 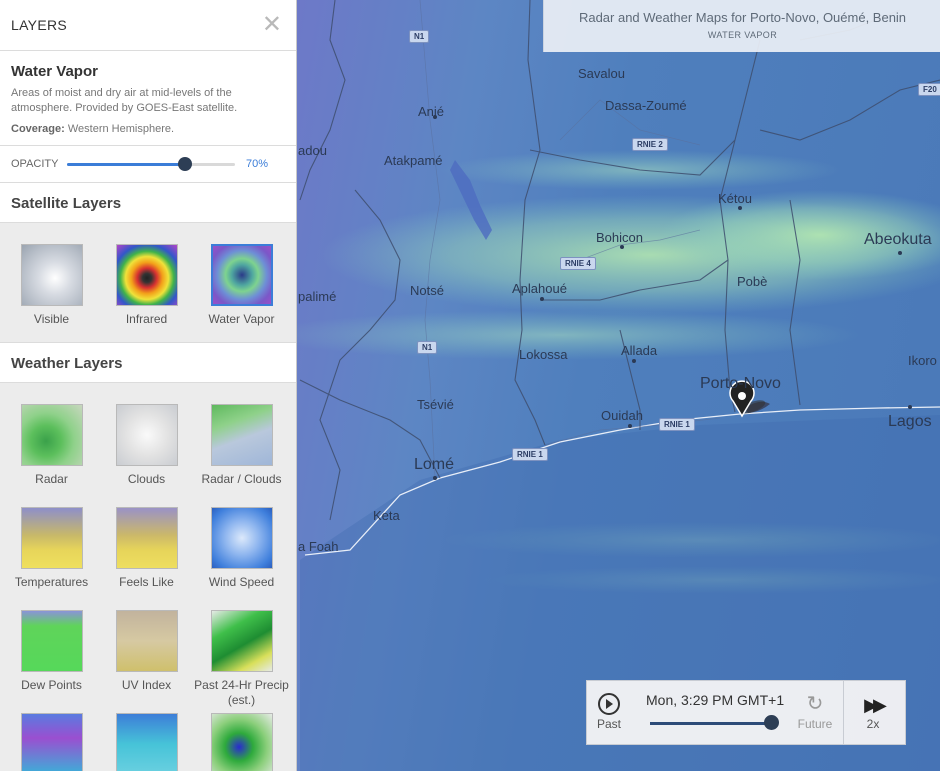 I want to click on road-badge: RNIE 4, so click(x=578, y=263).